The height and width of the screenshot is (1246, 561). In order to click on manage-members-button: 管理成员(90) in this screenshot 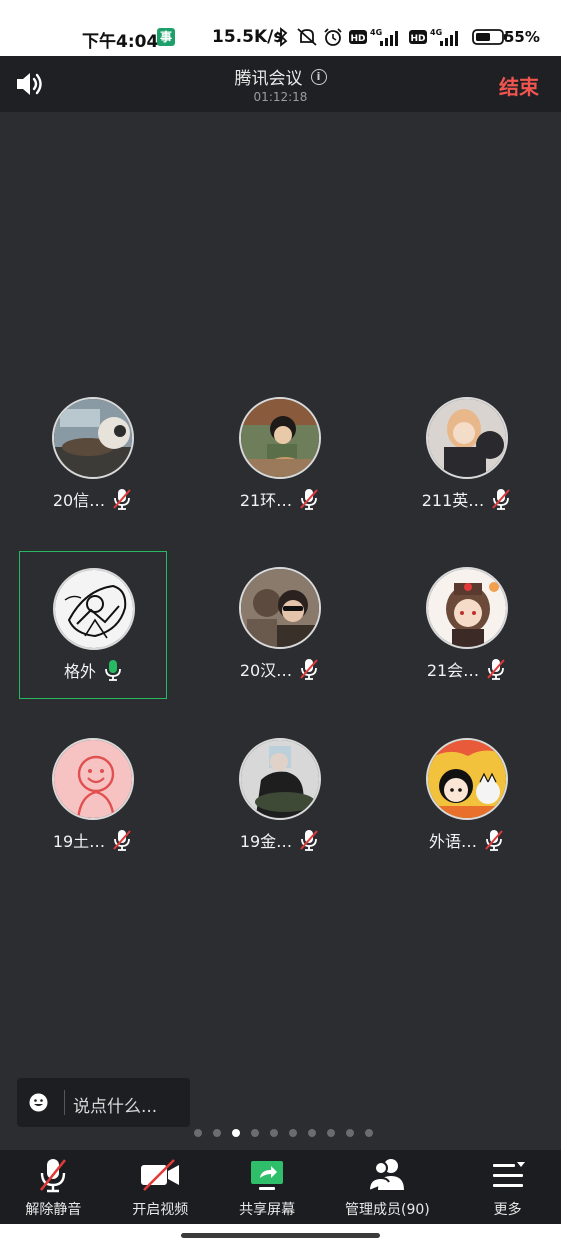, I will do `click(388, 1187)`.